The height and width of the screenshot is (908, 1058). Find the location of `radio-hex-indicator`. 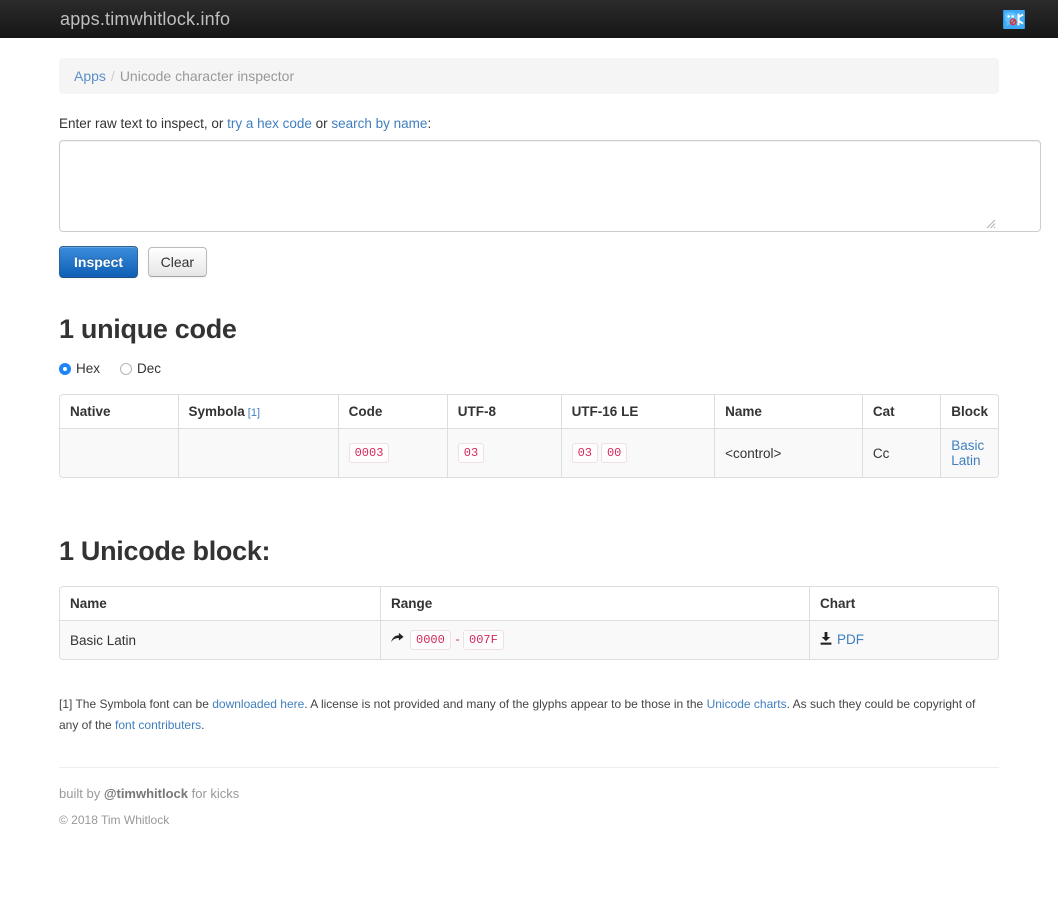

radio-hex-indicator is located at coordinates (65, 368).